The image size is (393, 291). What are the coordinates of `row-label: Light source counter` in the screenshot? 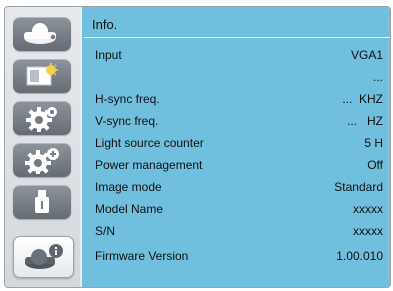 It's located at (149, 143).